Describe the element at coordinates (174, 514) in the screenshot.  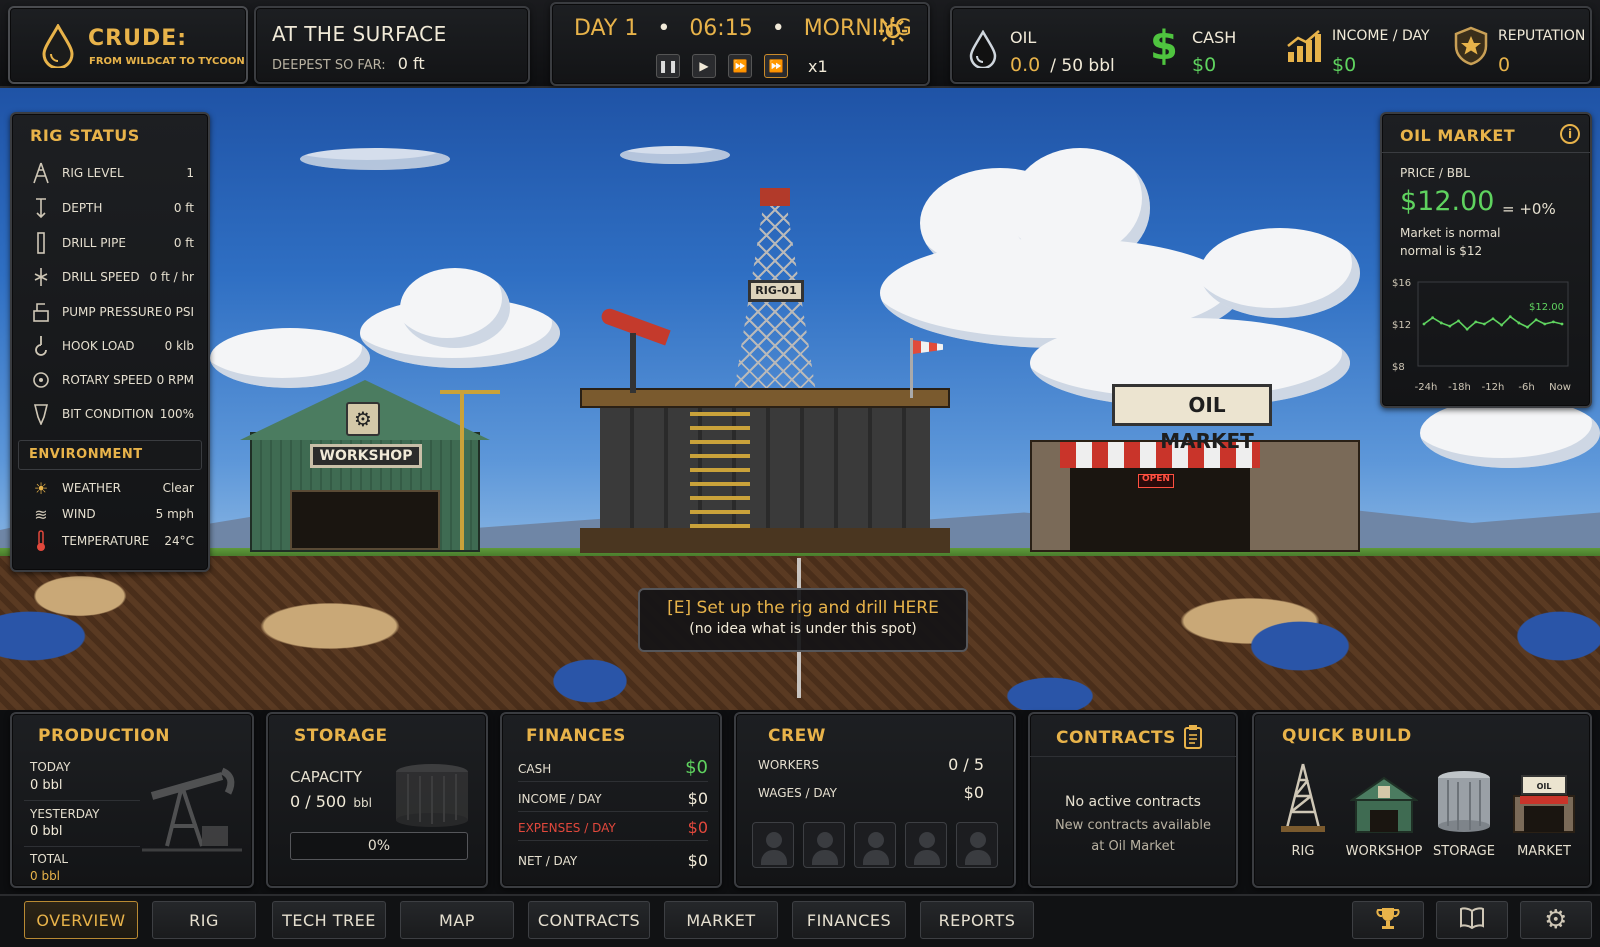
I see `env-value: 5 mph` at that location.